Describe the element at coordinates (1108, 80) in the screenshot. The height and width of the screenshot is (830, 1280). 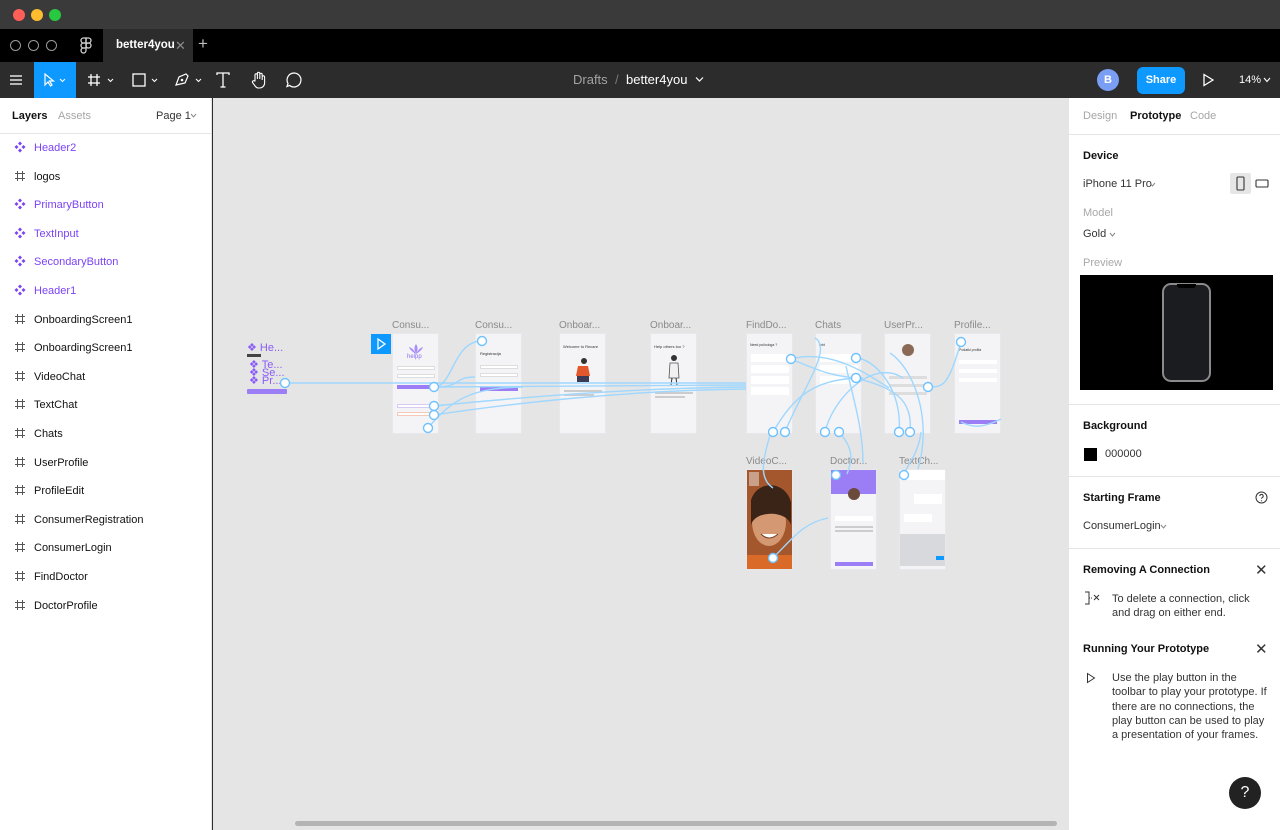
I see `user-avatar: B` at that location.